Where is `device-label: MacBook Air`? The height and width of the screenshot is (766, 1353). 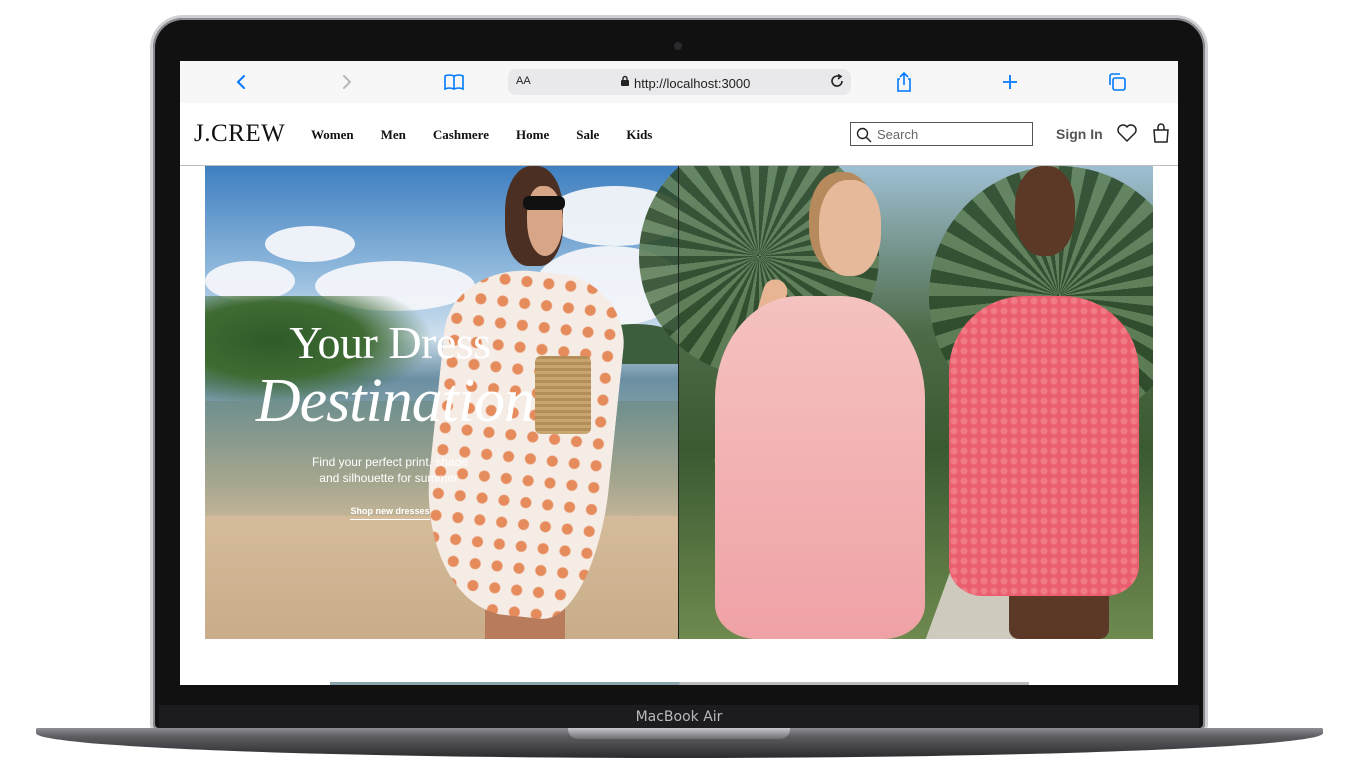 device-label: MacBook Air is located at coordinates (679, 717).